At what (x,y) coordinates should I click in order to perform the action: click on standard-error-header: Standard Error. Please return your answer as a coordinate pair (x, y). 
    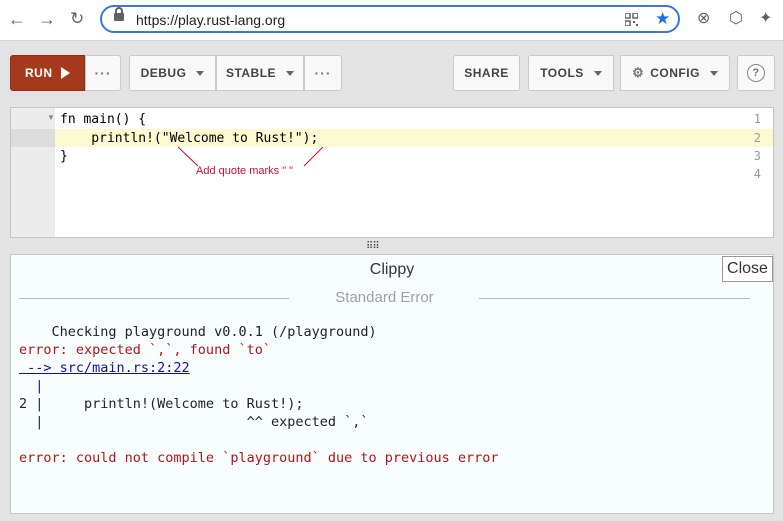
    Looking at the image, I should click on (384, 299).